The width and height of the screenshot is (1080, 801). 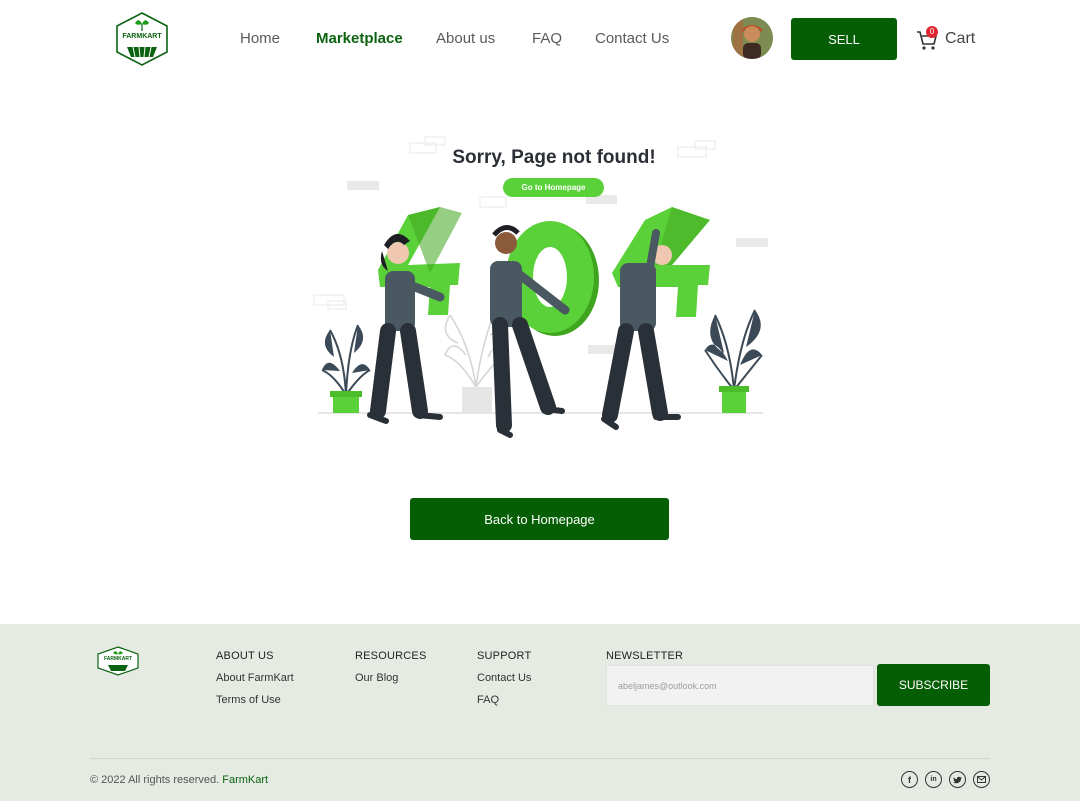 What do you see at coordinates (245, 780) in the screenshot?
I see `copyright-brand: FarmKart` at bounding box center [245, 780].